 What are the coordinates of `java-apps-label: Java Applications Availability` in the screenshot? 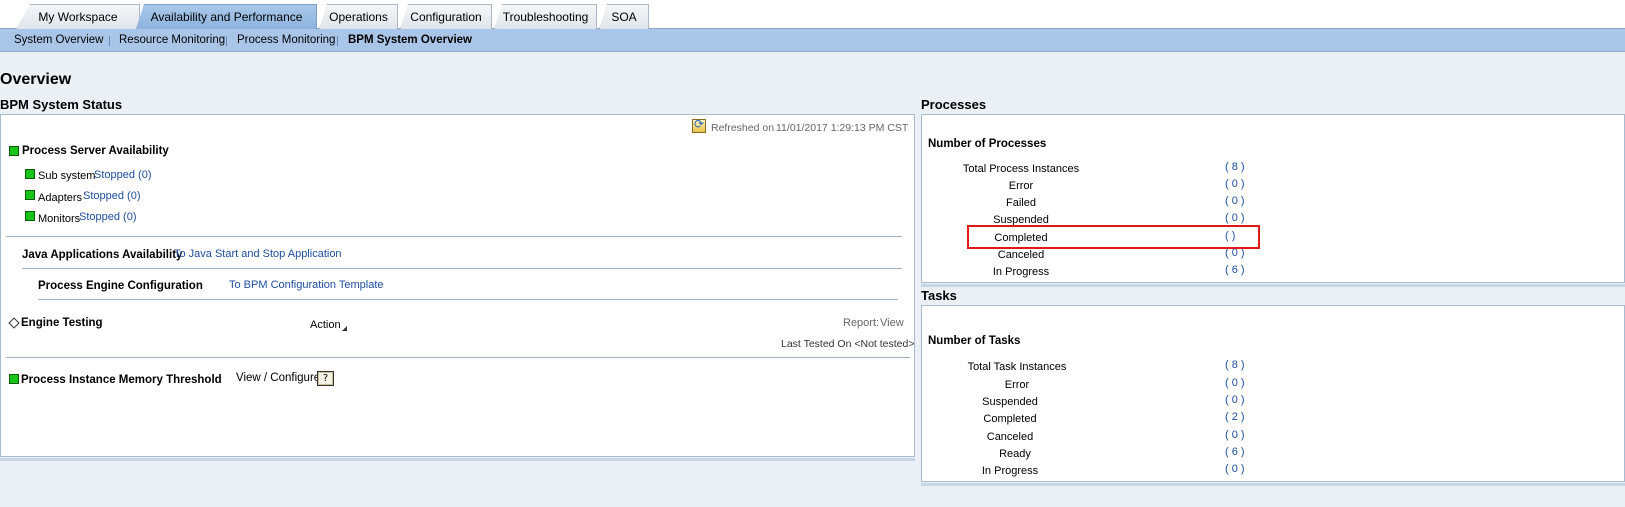 It's located at (102, 255).